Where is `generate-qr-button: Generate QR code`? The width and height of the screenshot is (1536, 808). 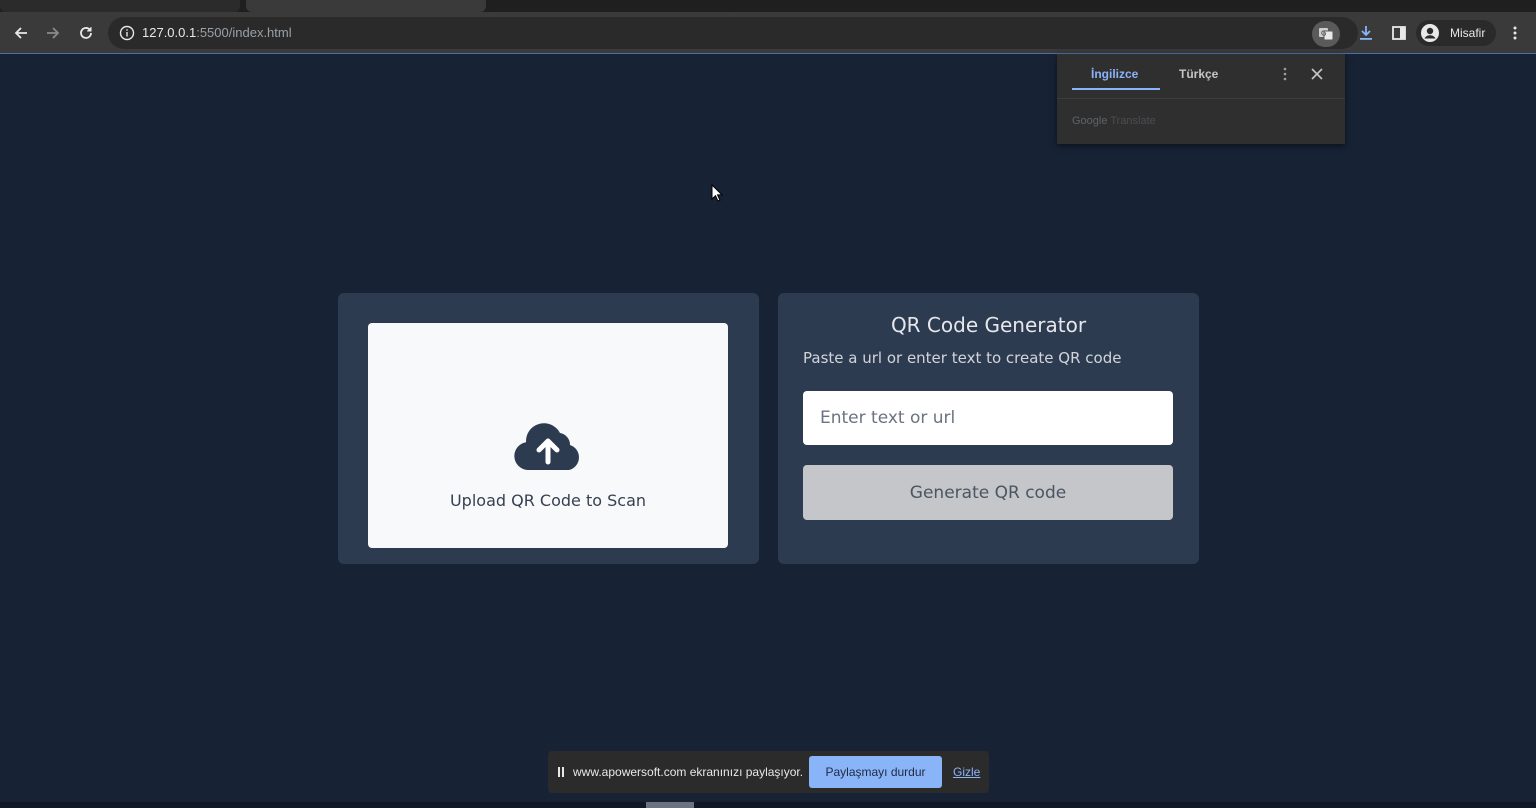
generate-qr-button: Generate QR code is located at coordinates (988, 492).